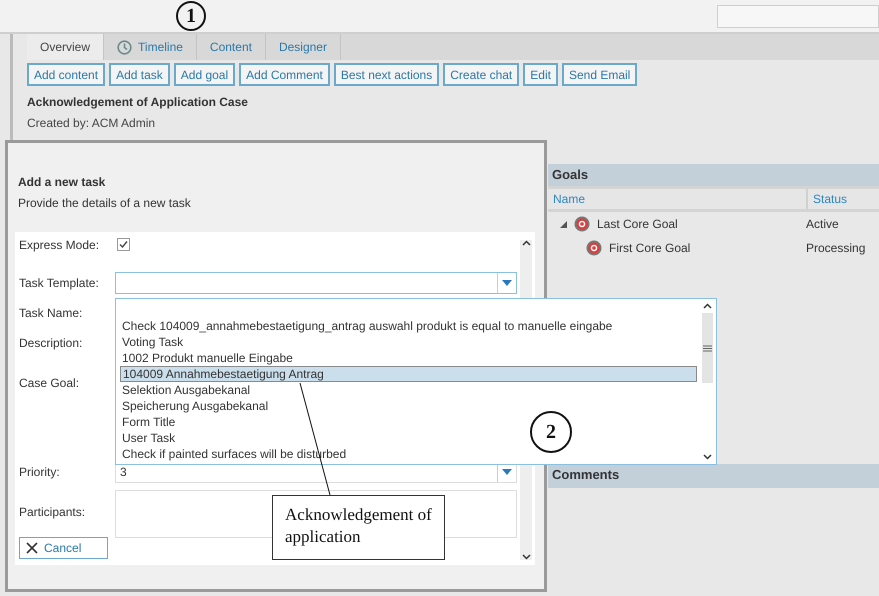 This screenshot has width=879, height=596. What do you see at coordinates (823, 224) in the screenshot?
I see `goal-status: Active` at bounding box center [823, 224].